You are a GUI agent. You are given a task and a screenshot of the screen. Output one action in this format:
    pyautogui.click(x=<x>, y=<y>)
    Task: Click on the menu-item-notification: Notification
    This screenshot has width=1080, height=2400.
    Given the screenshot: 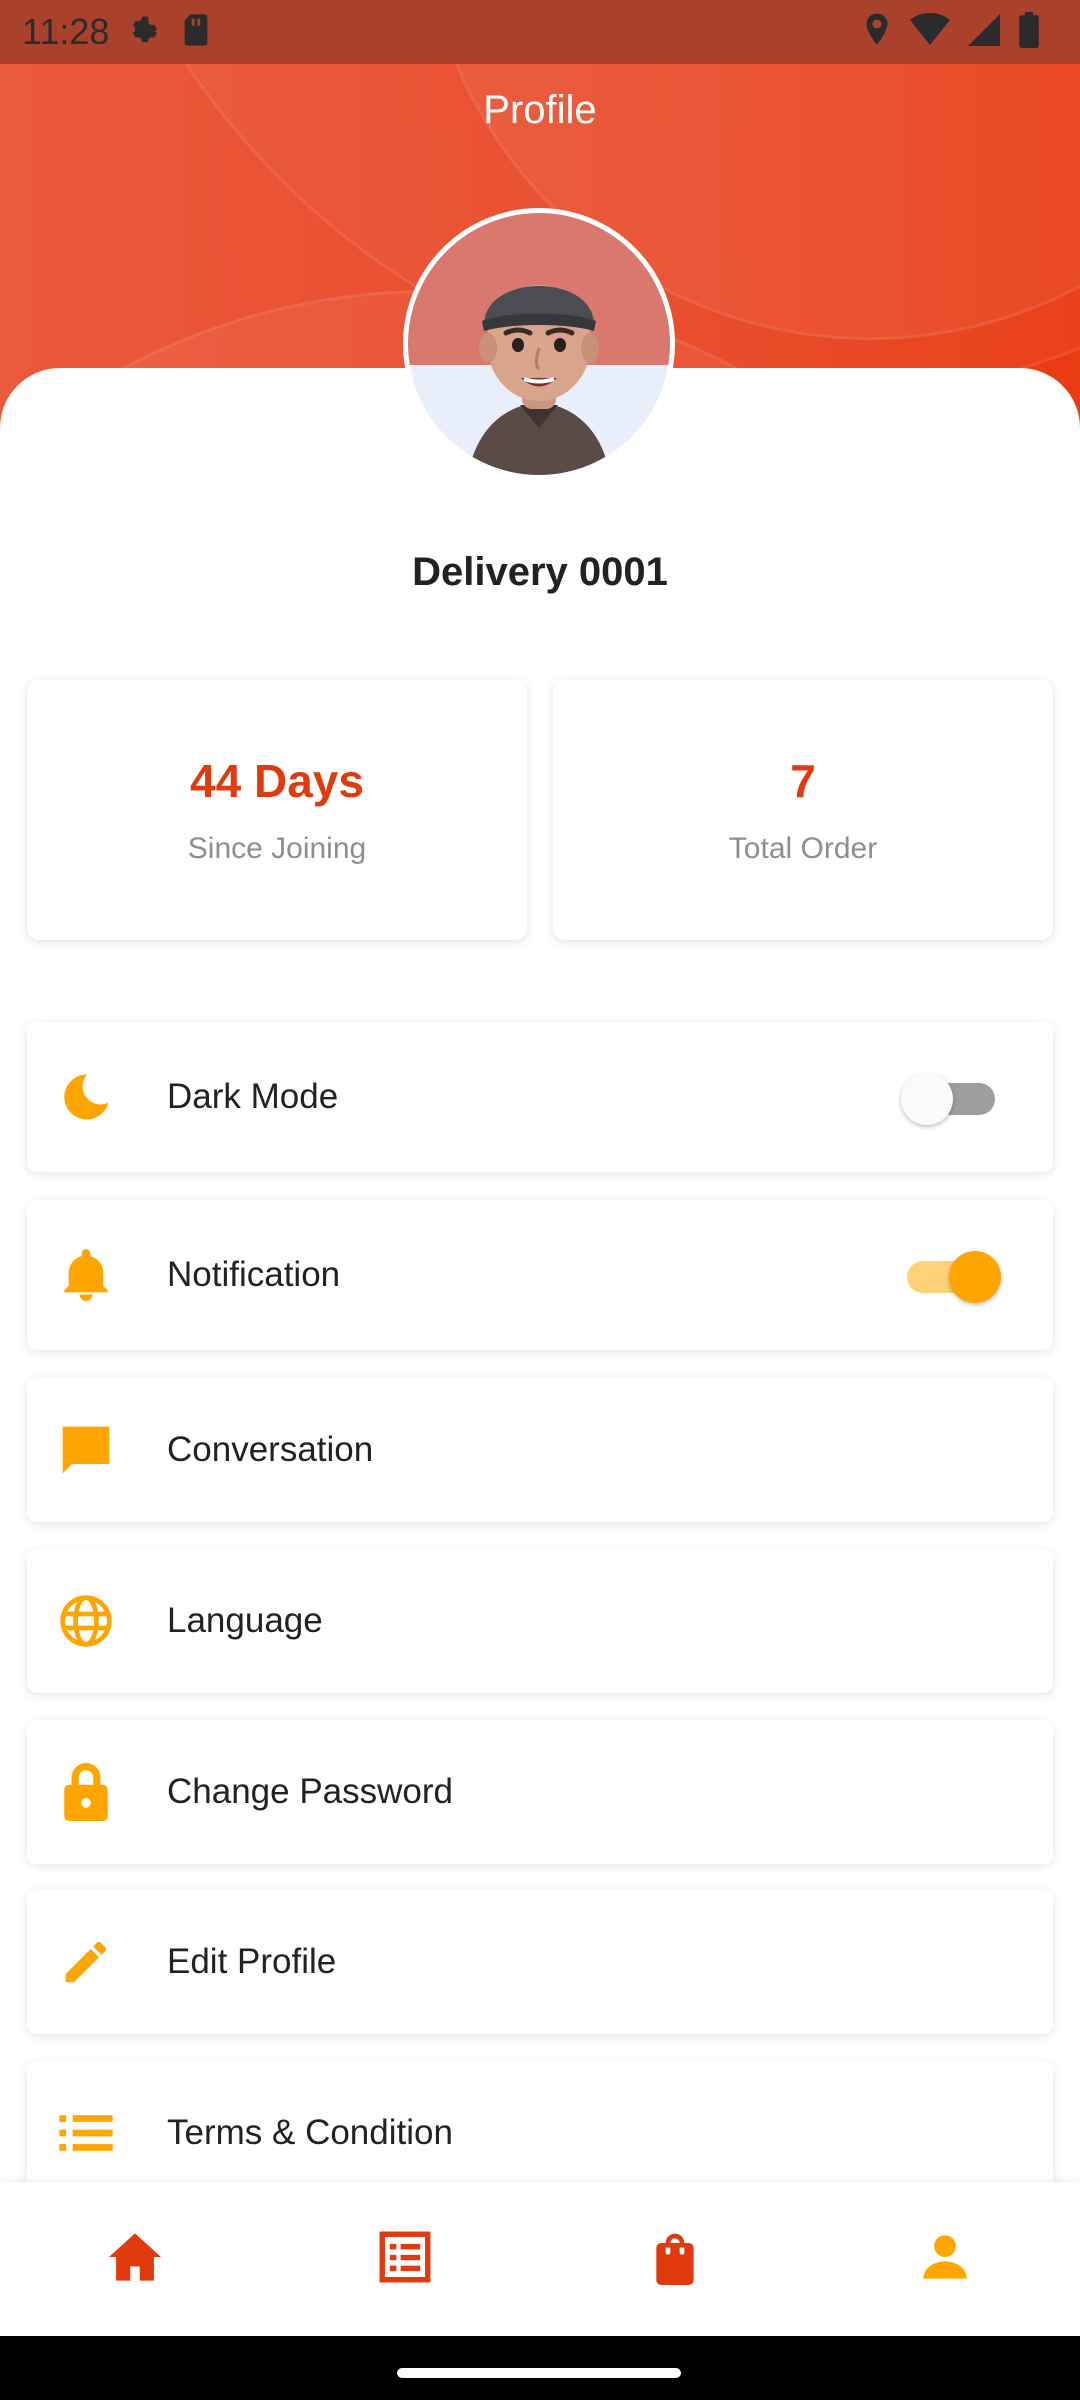 What is the action you would take?
    pyautogui.click(x=540, y=1275)
    